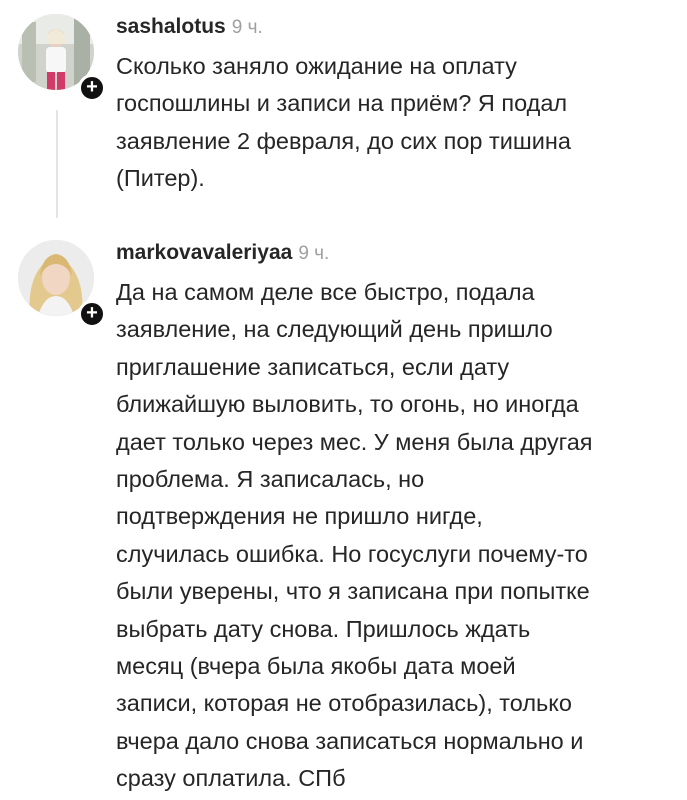  Describe the element at coordinates (344, 703) in the screenshot. I see `comment-text-line: записи, которая не отобразилась), только` at that location.